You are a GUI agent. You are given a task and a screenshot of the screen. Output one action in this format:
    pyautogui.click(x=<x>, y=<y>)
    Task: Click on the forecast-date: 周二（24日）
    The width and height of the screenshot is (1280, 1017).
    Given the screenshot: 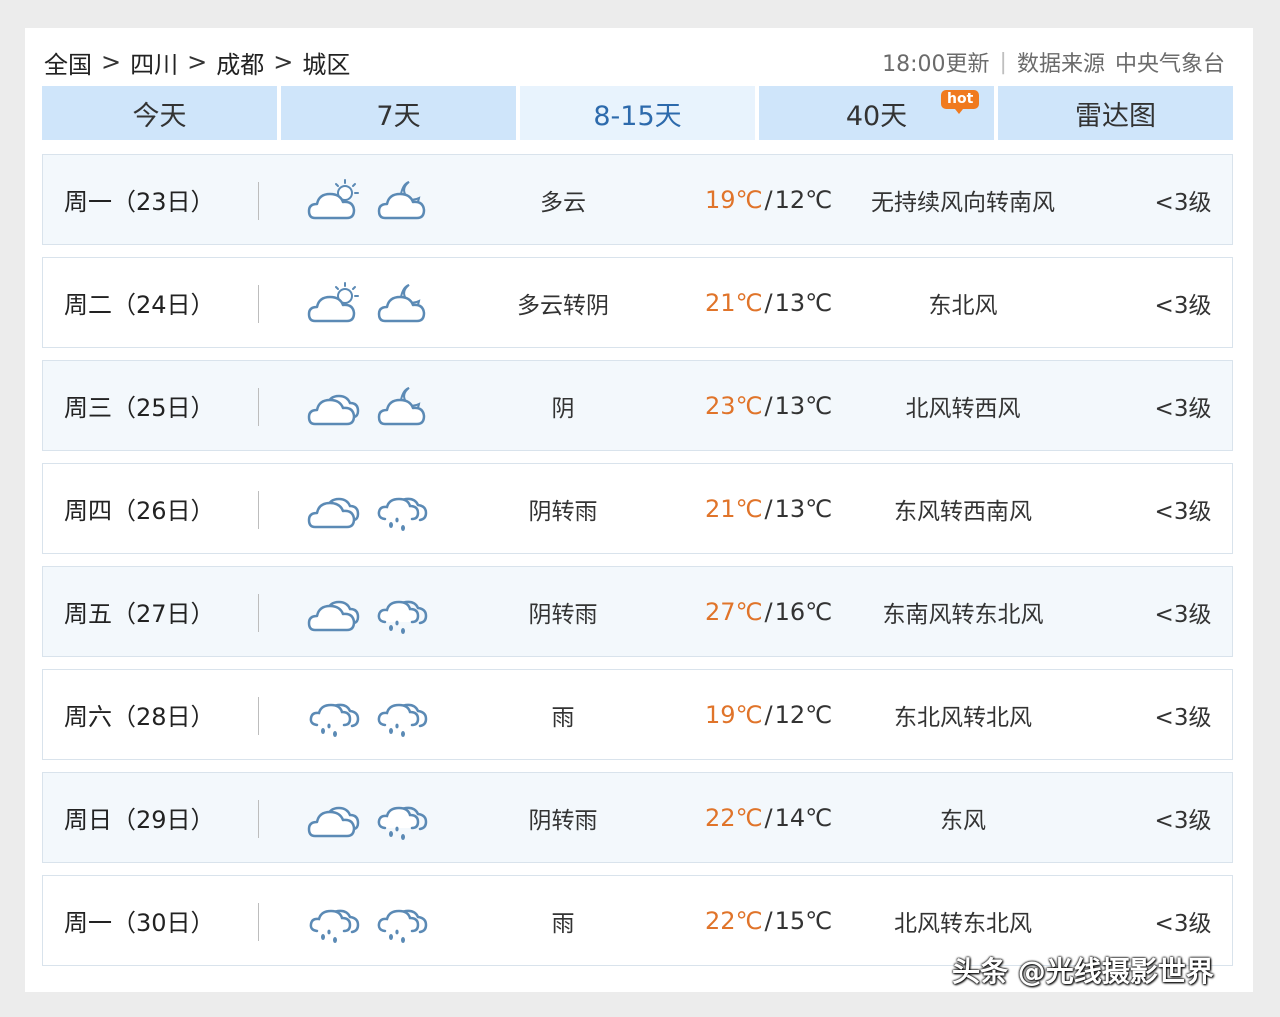 What is the action you would take?
    pyautogui.click(x=139, y=305)
    